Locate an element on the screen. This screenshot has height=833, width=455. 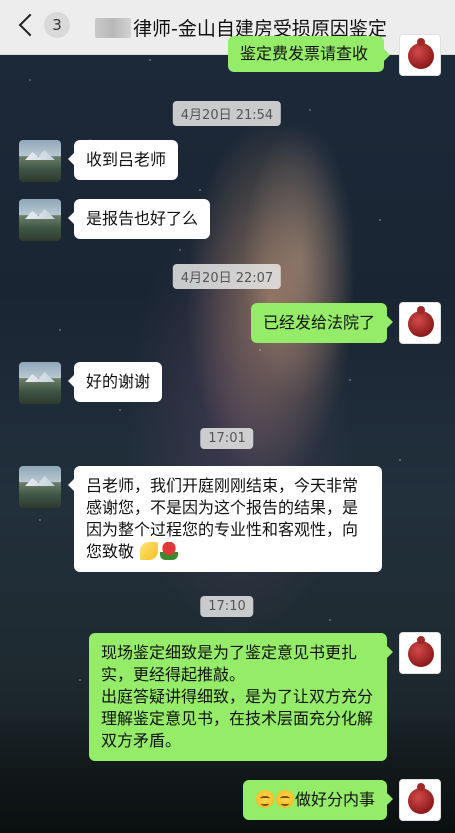
message-bubble-self: 已经发给法院了 is located at coordinates (322, 323).